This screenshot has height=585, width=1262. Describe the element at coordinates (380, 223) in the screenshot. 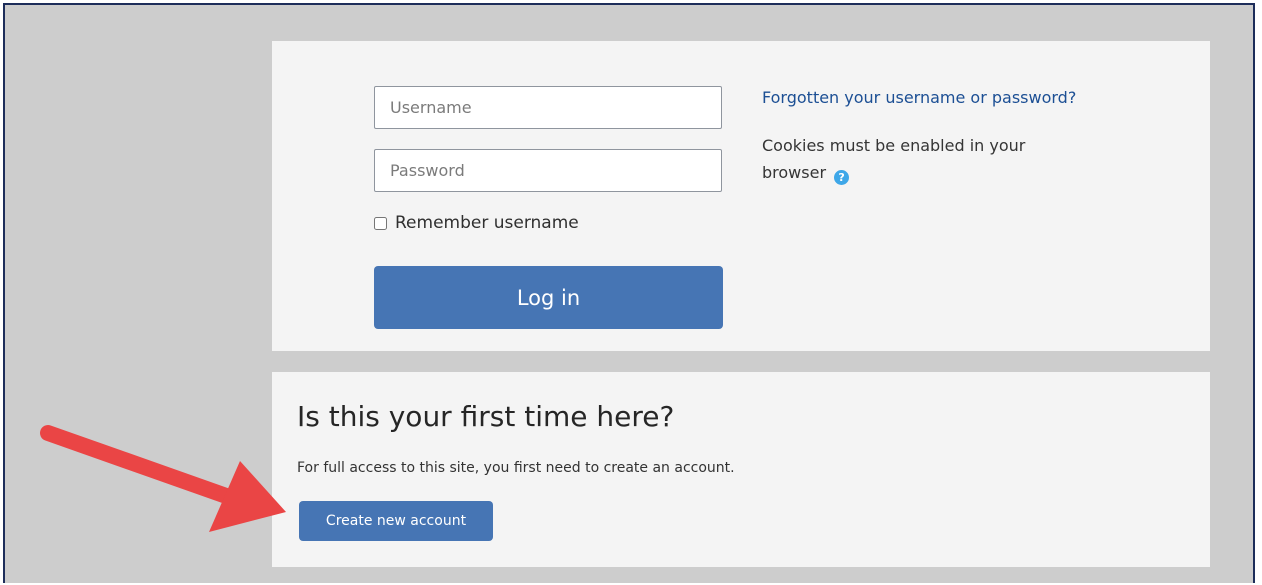

I see `remember-username-checkbox` at that location.